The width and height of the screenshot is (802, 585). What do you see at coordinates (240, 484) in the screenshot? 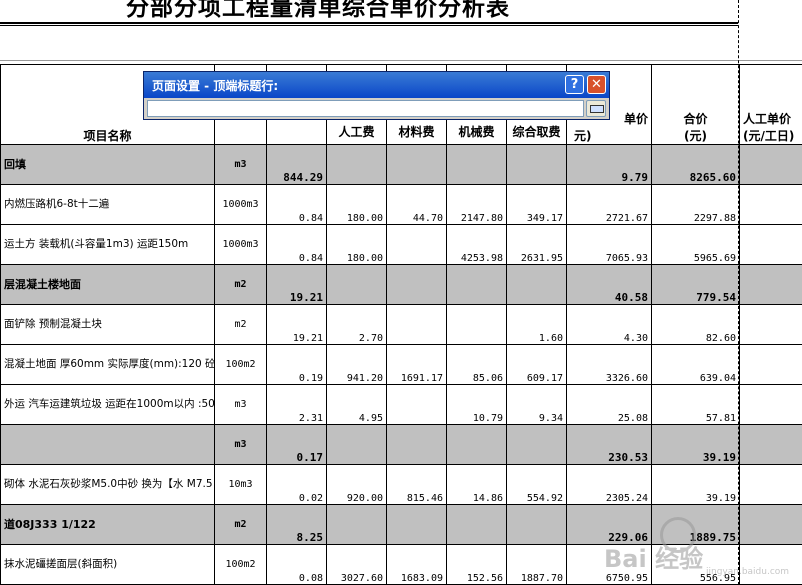
I see `row-unit: 10m3` at bounding box center [240, 484].